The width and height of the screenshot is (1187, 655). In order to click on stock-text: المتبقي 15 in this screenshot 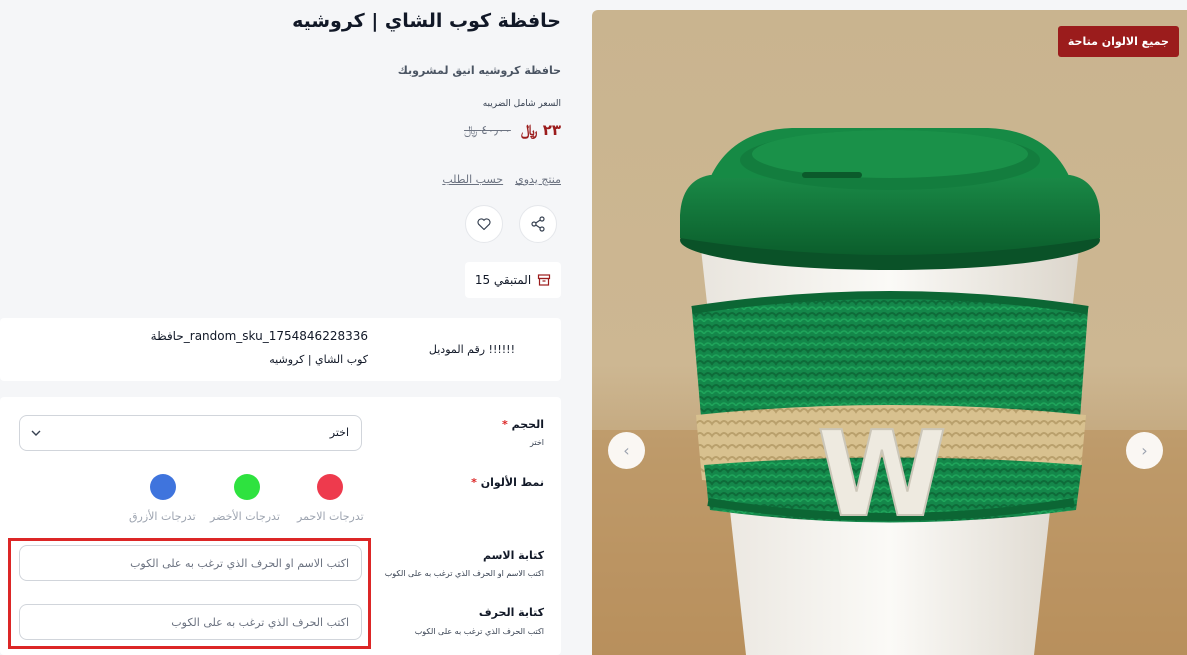, I will do `click(503, 280)`.